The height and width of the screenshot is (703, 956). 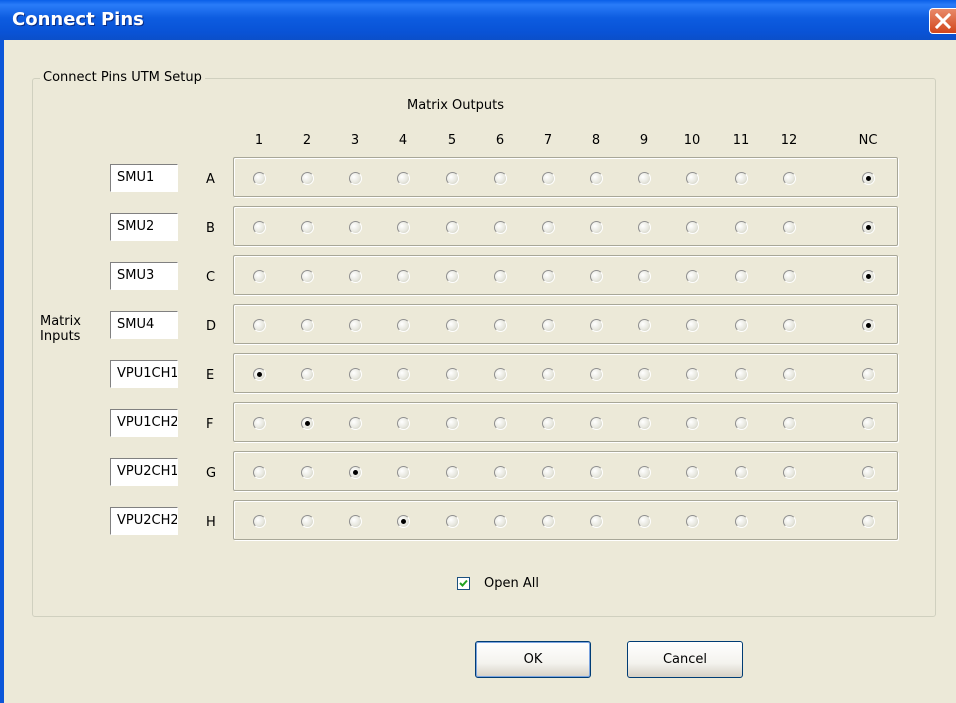 I want to click on radio-c-nc, so click(x=868, y=276).